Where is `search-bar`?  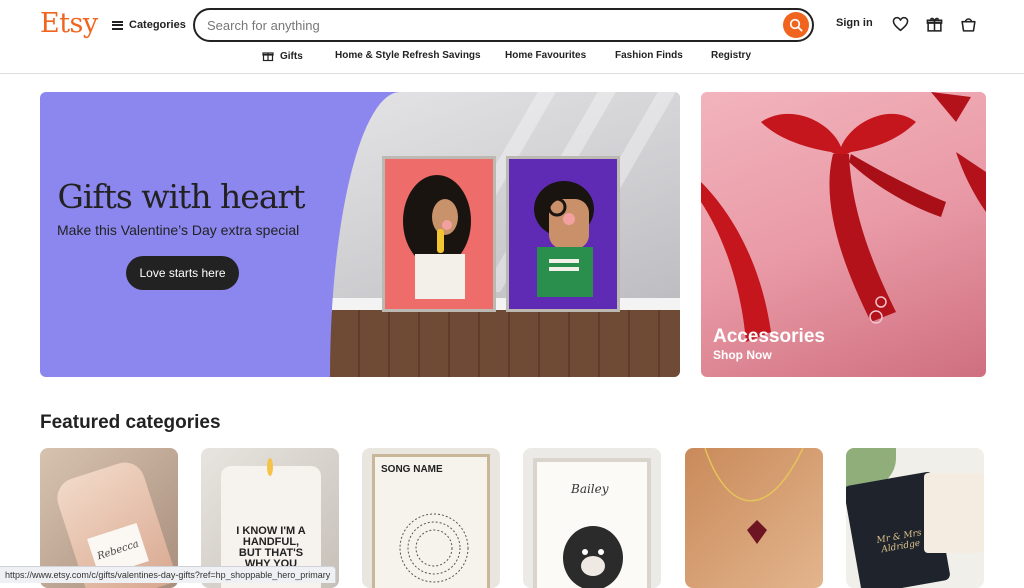
search-bar is located at coordinates (503, 25).